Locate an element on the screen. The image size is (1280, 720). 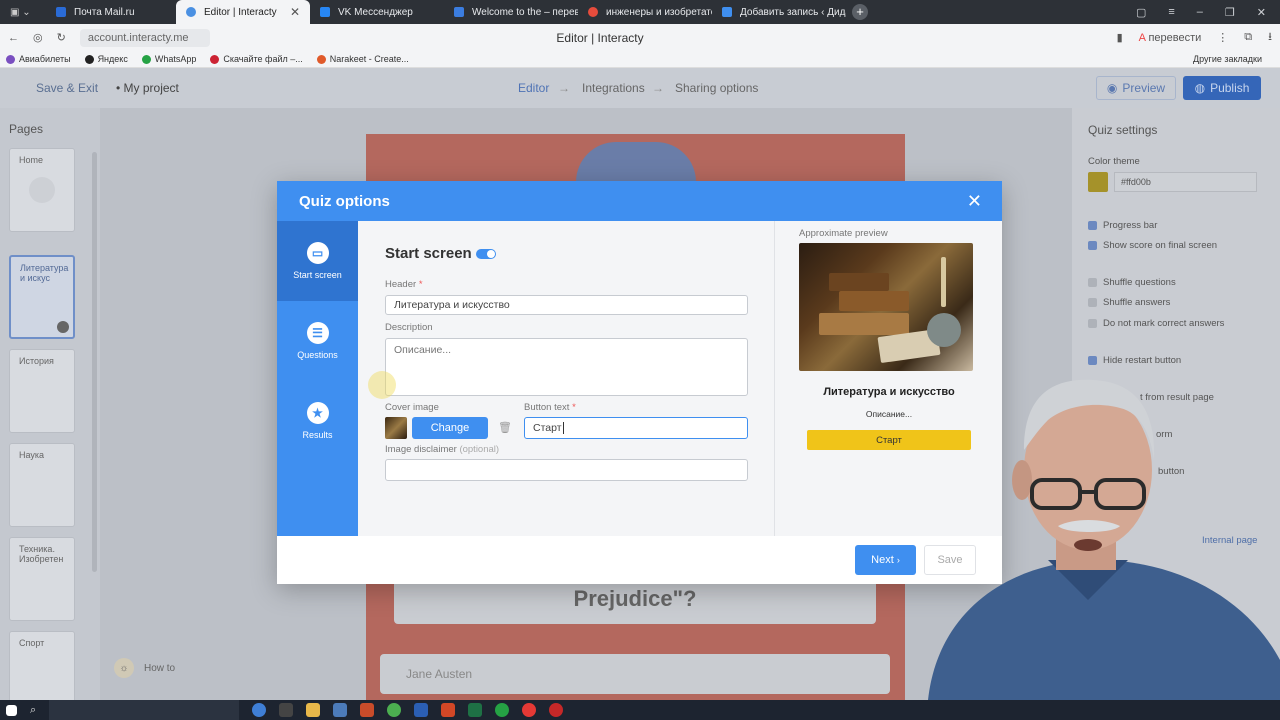
page-thumb-circle-icon is located at coordinates (42, 190).